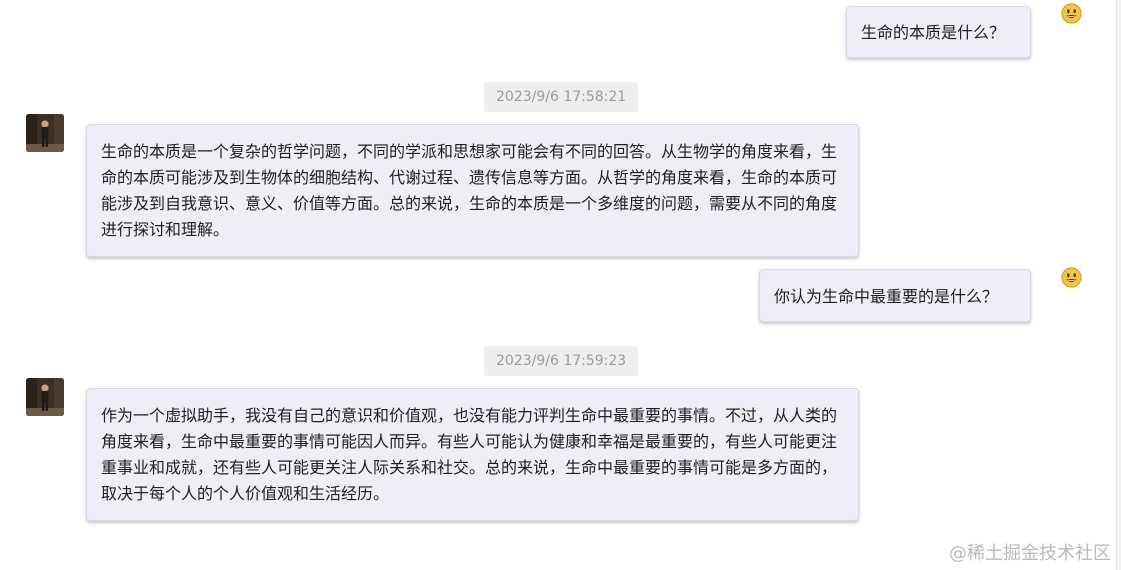 The width and height of the screenshot is (1121, 570). I want to click on timestamp-text: 2023/9/6 17:59:23, so click(561, 361).